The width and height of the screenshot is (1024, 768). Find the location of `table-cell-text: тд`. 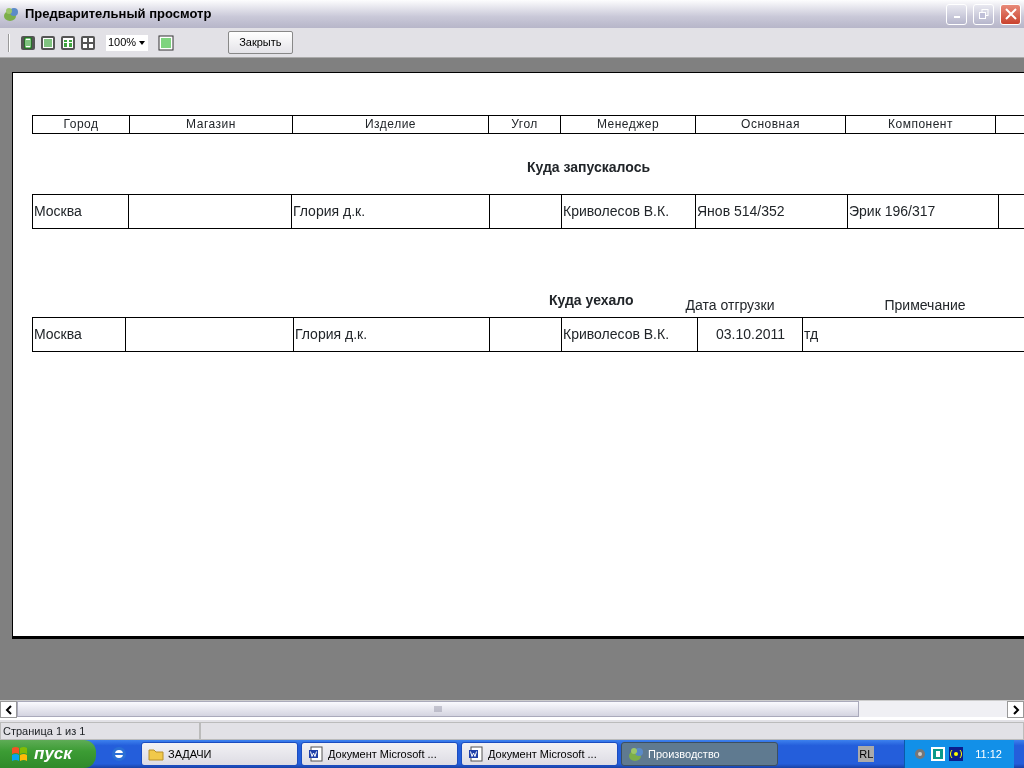

table-cell-text: тд is located at coordinates (811, 334).